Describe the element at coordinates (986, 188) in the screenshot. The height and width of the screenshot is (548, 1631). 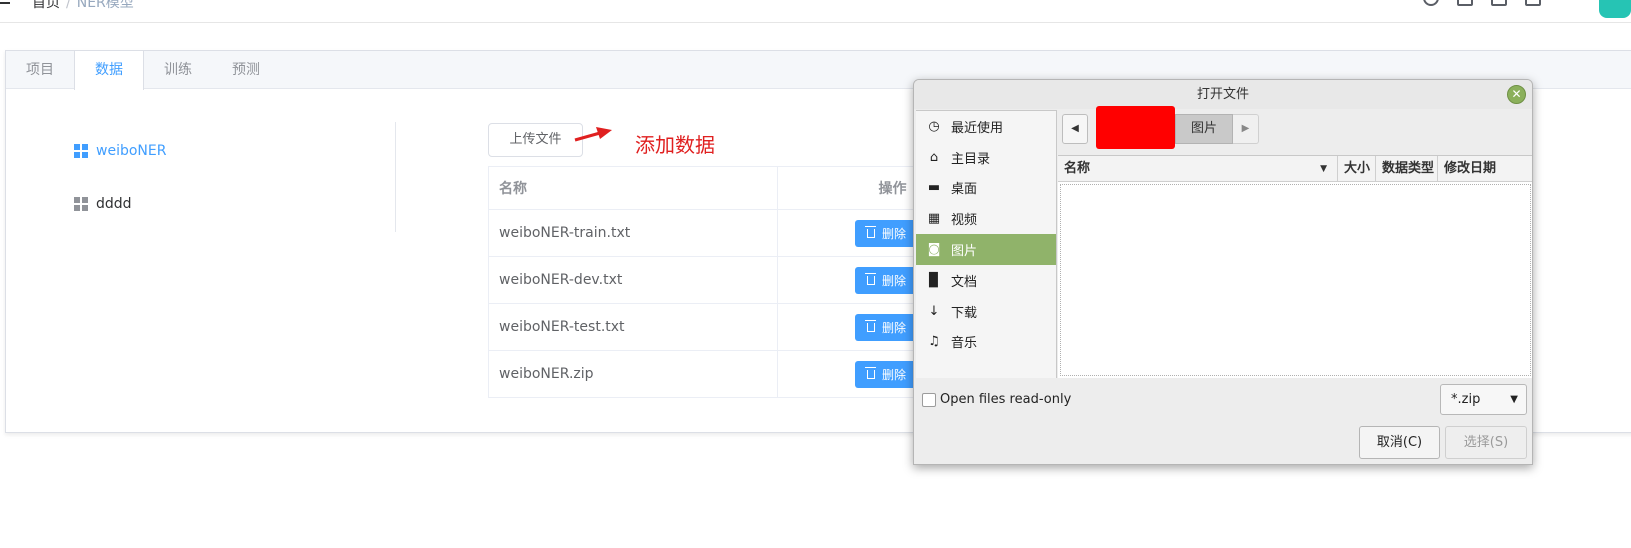
I see `place-desktop: ▬ 桌面` at that location.